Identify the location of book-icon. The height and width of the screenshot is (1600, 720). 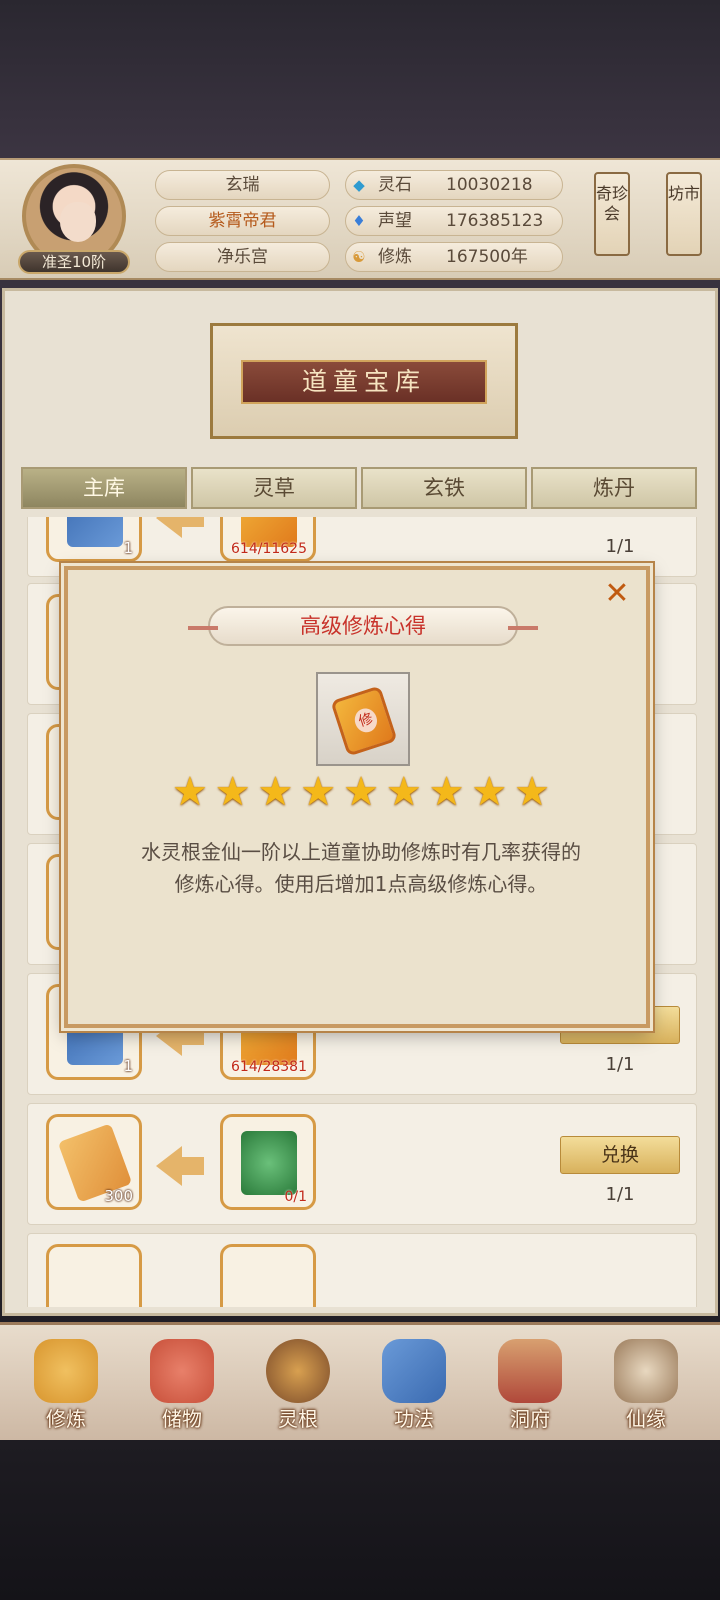
(95, 532).